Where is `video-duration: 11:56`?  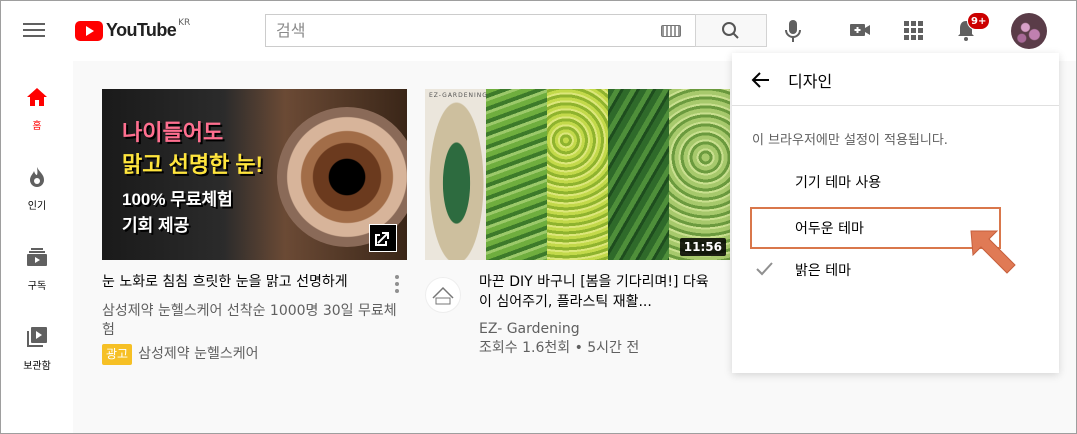 video-duration: 11:56 is located at coordinates (702, 247).